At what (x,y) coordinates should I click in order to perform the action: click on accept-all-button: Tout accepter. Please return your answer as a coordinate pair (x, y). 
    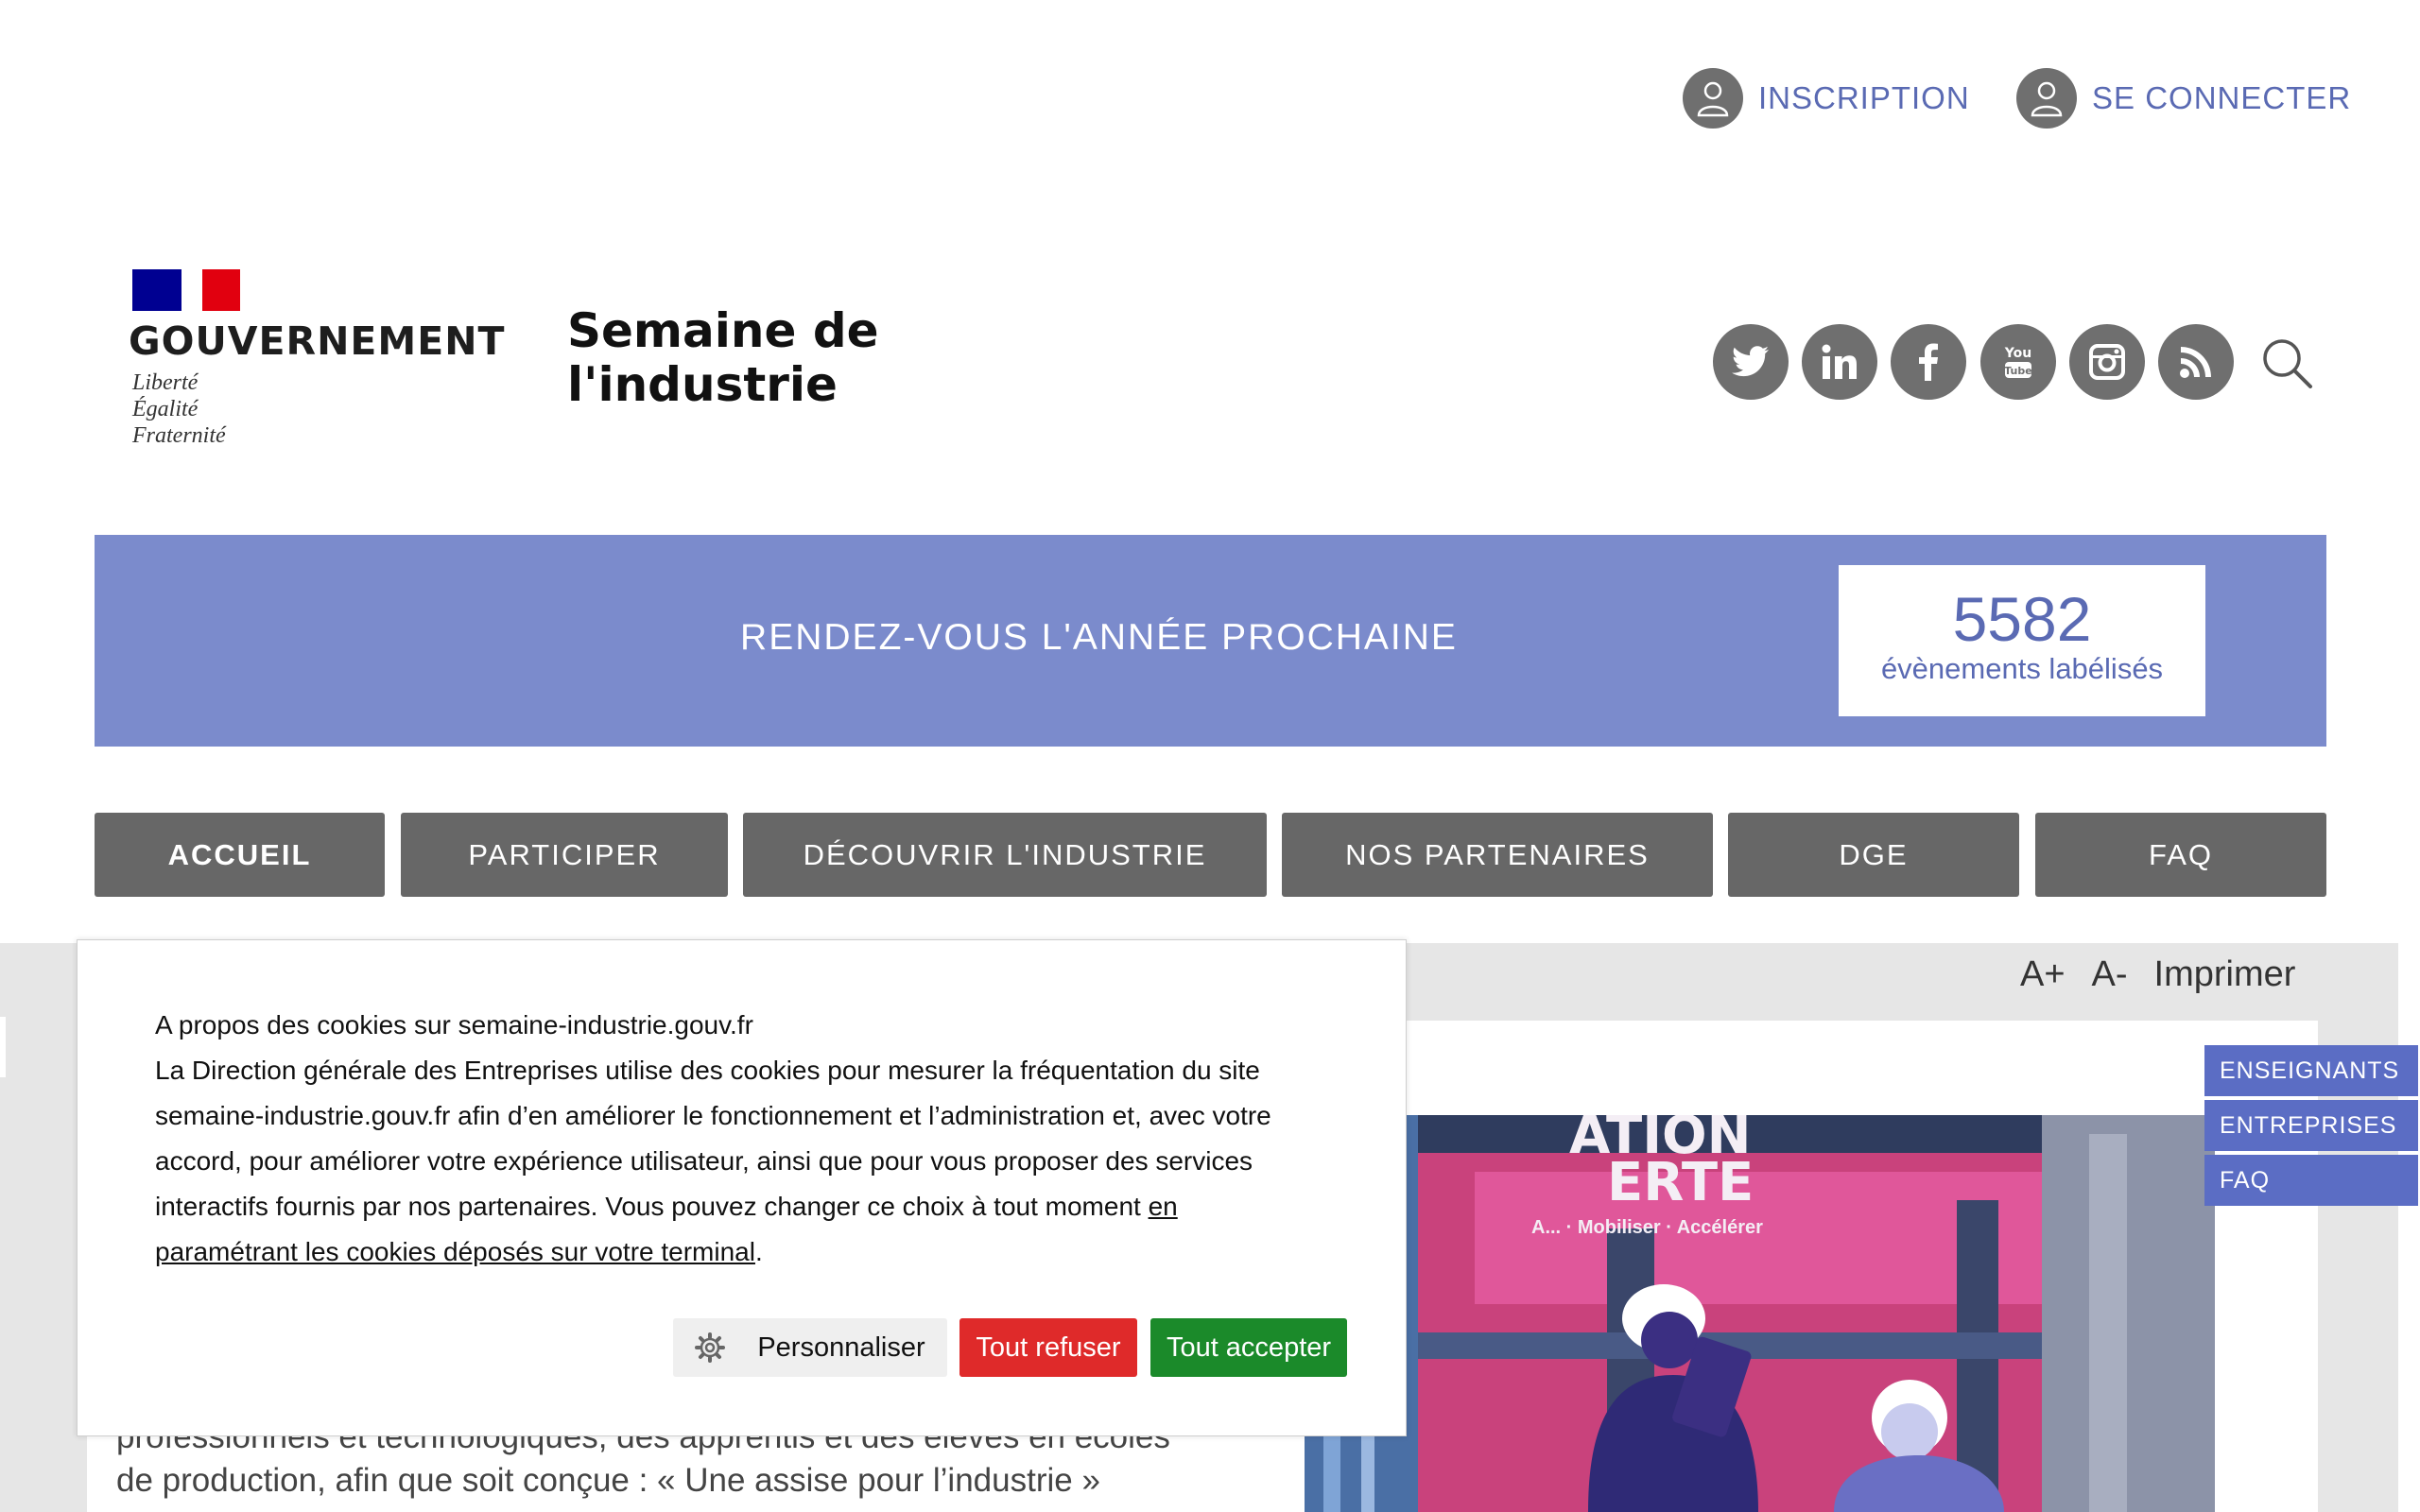
    Looking at the image, I should click on (1248, 1347).